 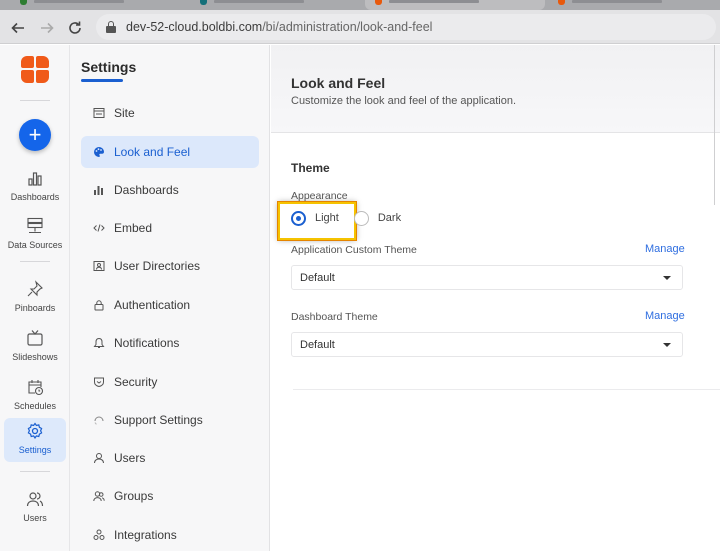 What do you see at coordinates (35, 338) in the screenshot?
I see `tv-icon` at bounding box center [35, 338].